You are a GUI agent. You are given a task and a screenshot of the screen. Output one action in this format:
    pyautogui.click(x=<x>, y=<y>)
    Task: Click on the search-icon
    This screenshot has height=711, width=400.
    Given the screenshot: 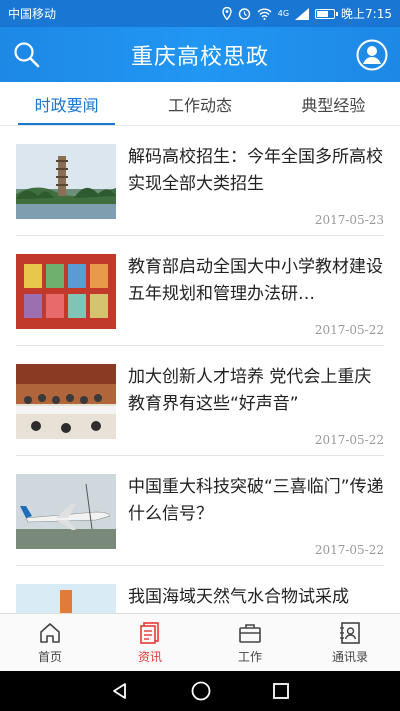 What is the action you would take?
    pyautogui.click(x=27, y=55)
    